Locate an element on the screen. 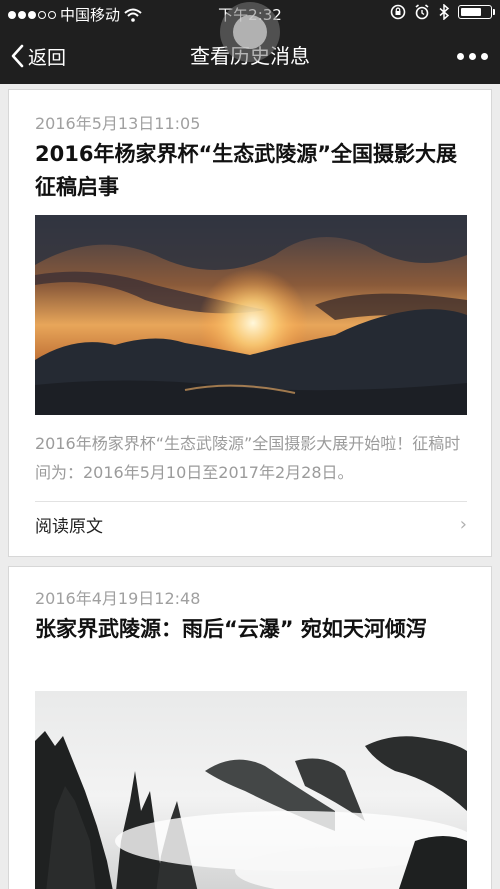  battery-icon is located at coordinates (476, 12).